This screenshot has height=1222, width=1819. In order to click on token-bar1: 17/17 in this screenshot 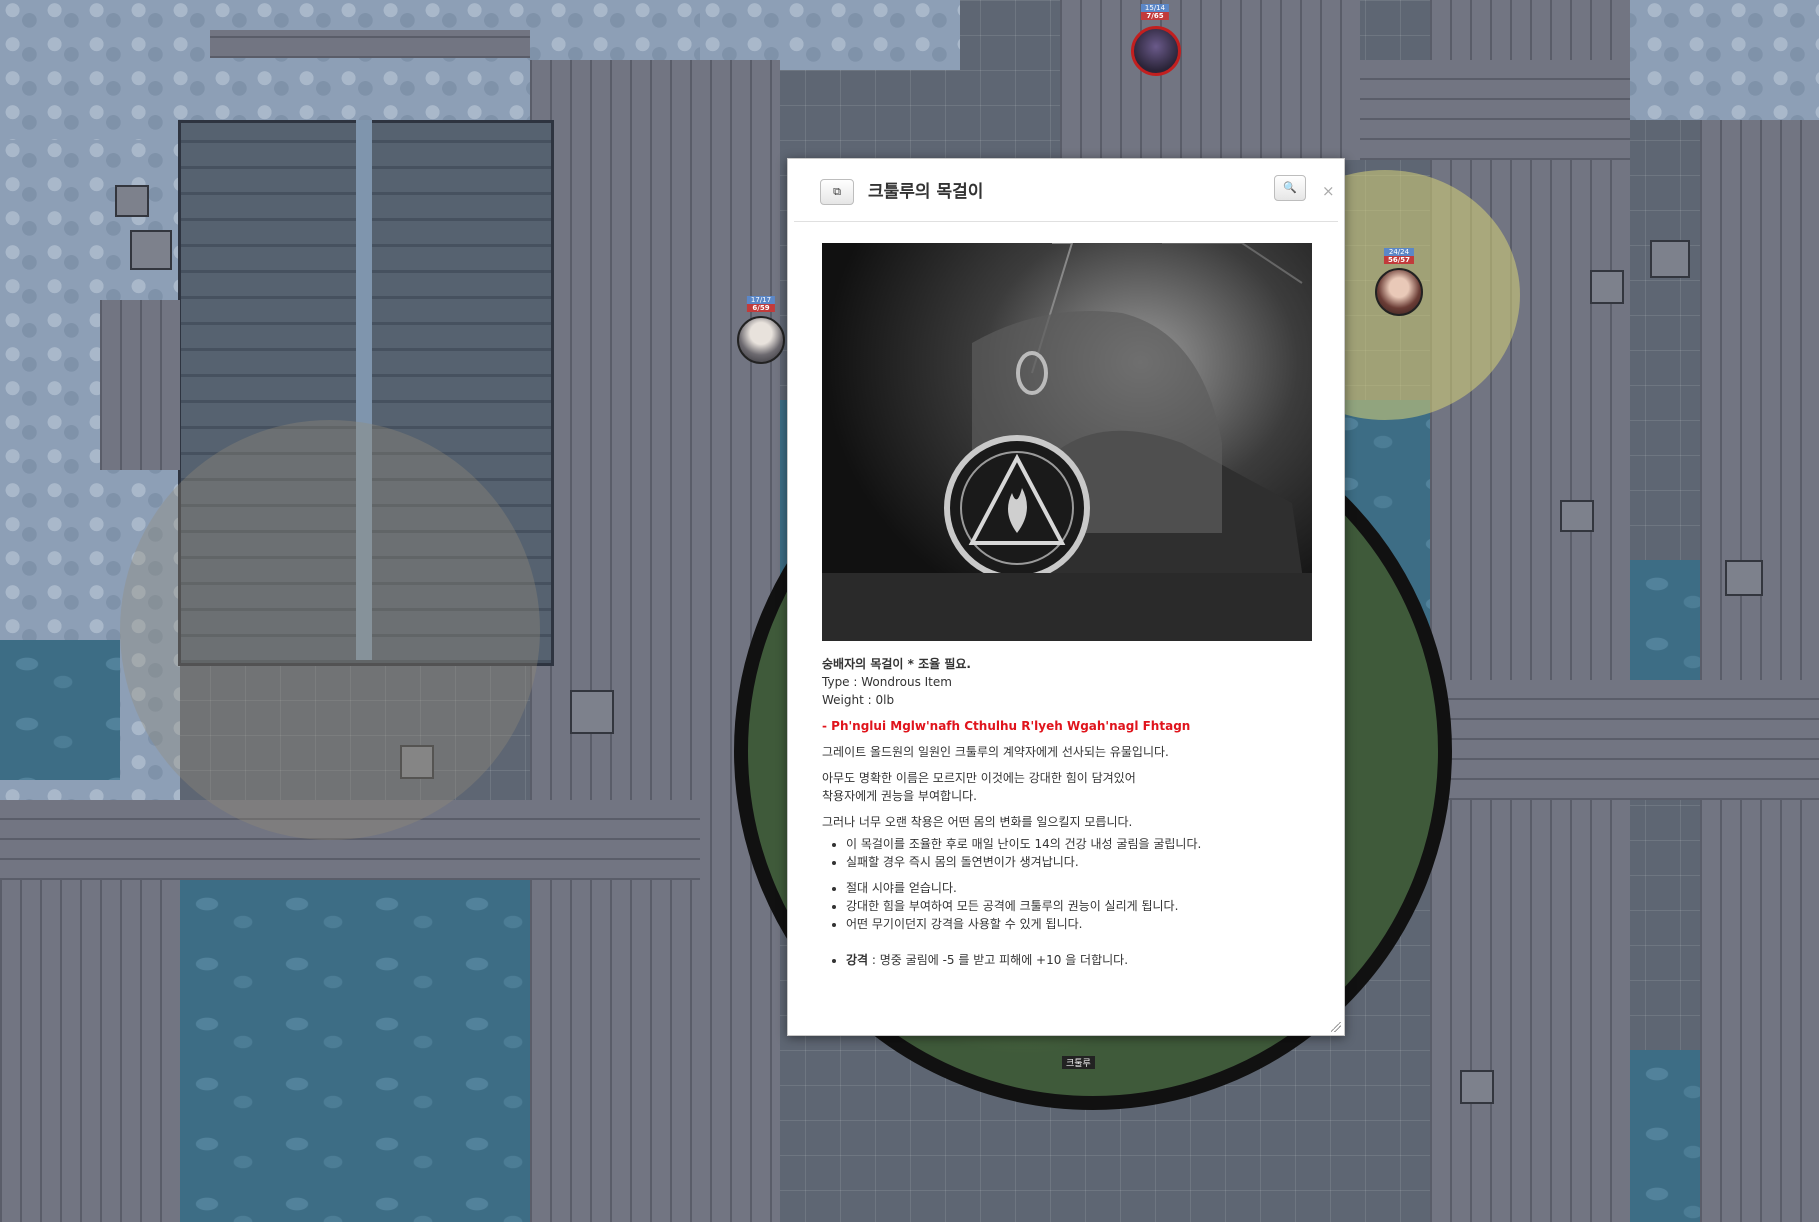, I will do `click(761, 300)`.